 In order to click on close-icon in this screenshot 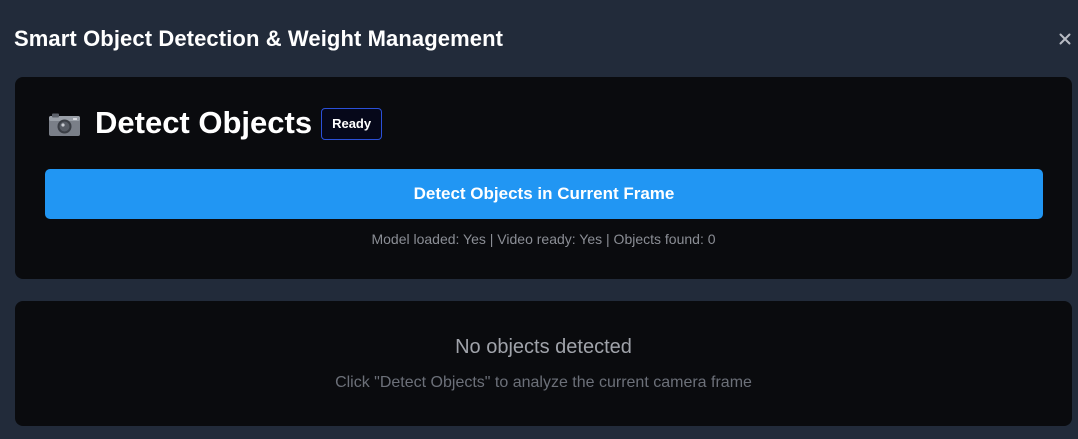, I will do `click(1065, 39)`.